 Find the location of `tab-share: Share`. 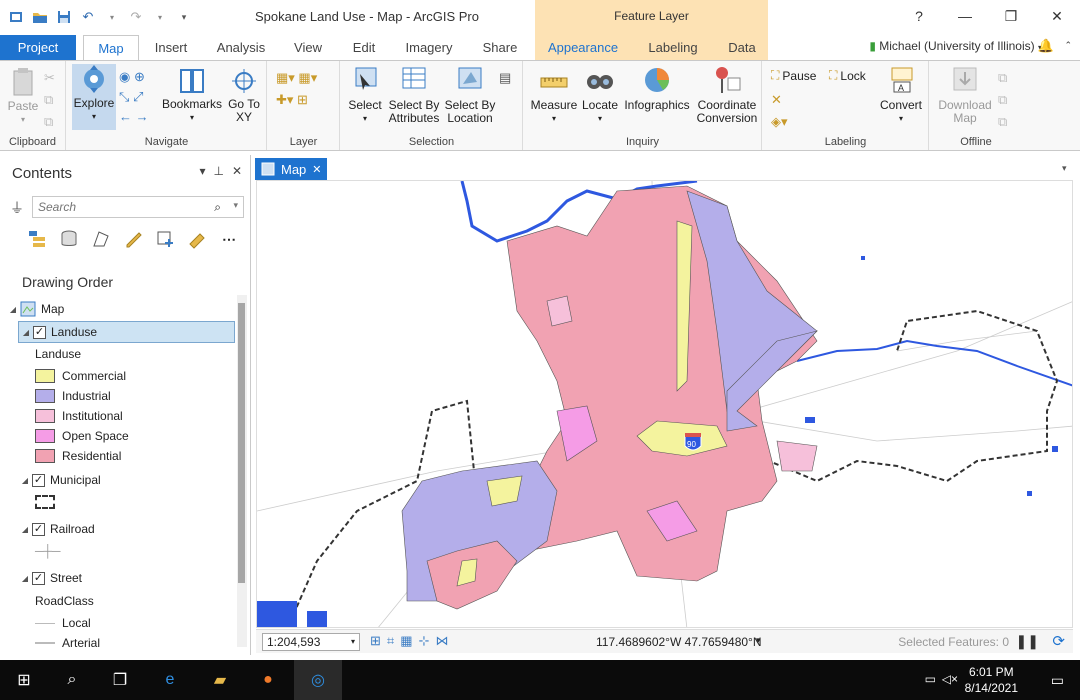

tab-share: Share is located at coordinates (500, 48).